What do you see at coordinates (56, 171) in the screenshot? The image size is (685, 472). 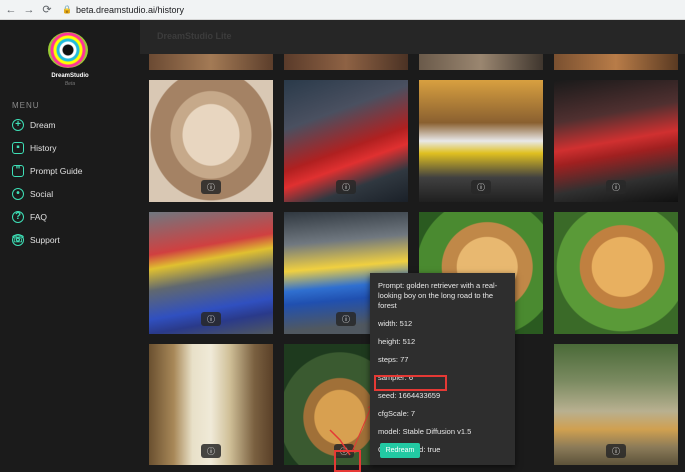 I see `sidebar-item-label: Prompt Guide` at bounding box center [56, 171].